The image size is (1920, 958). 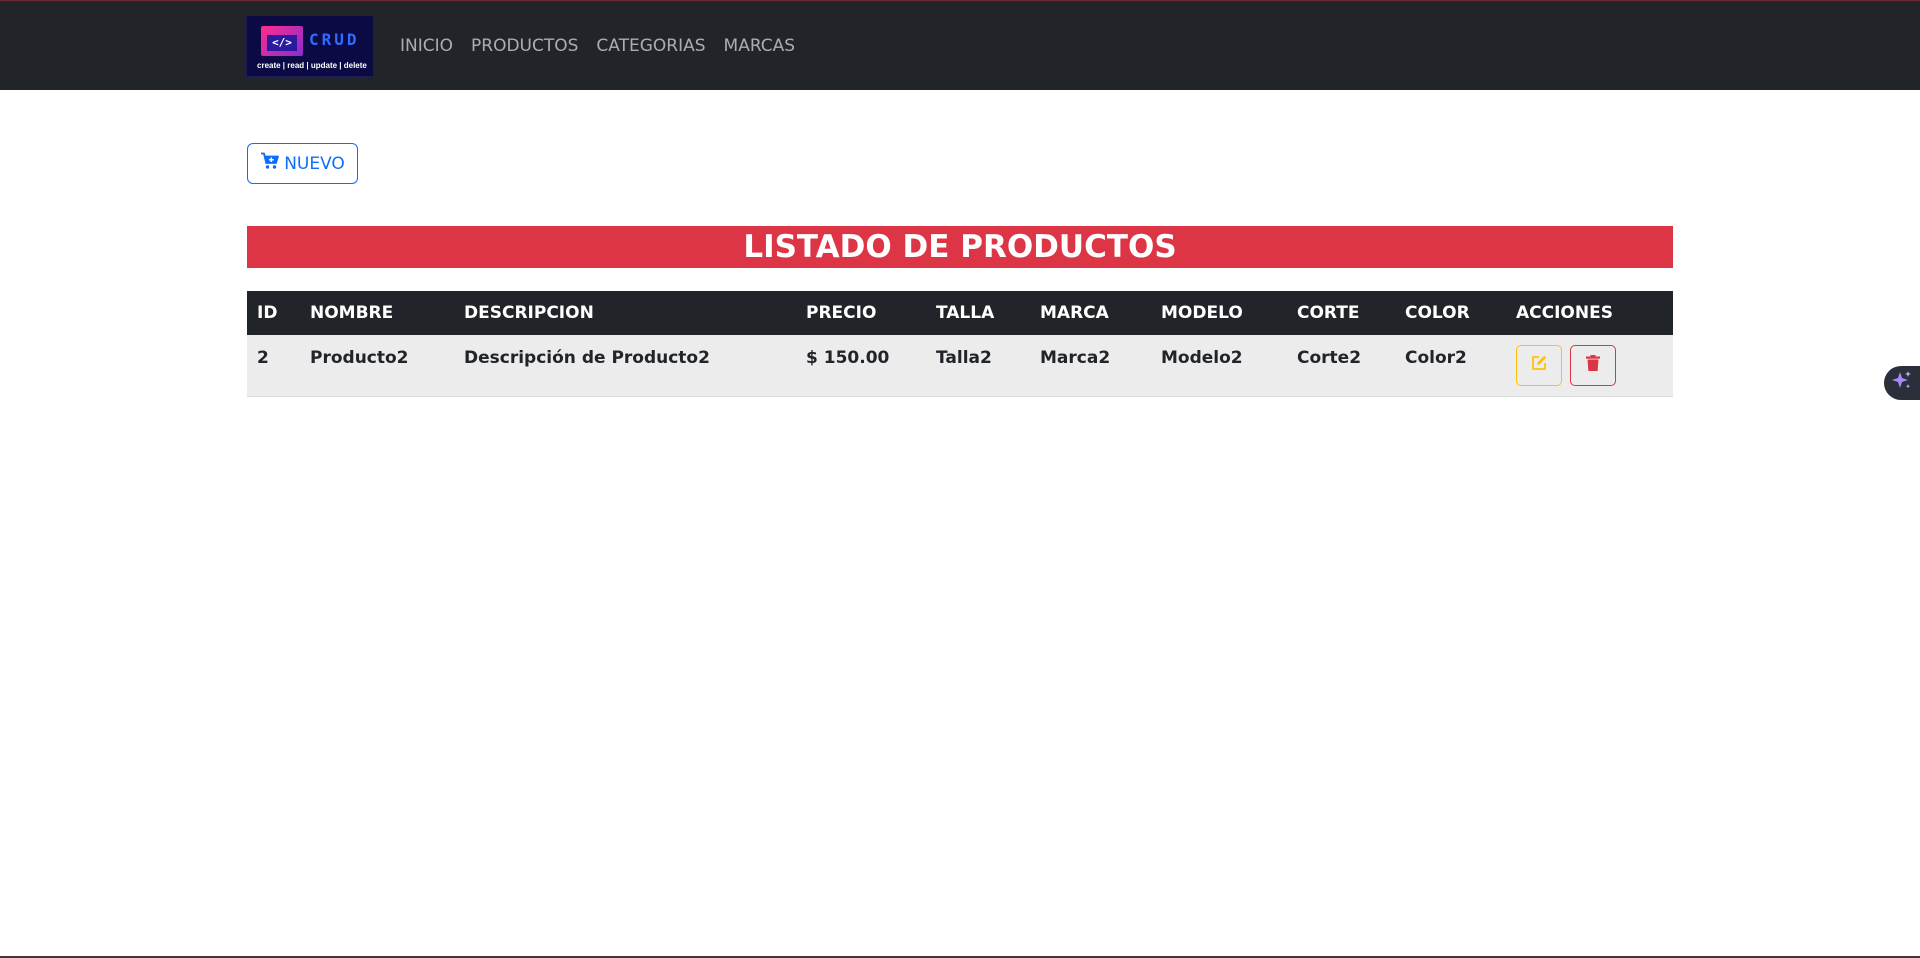 What do you see at coordinates (964, 358) in the screenshot?
I see `cell-talla: Talla2` at bounding box center [964, 358].